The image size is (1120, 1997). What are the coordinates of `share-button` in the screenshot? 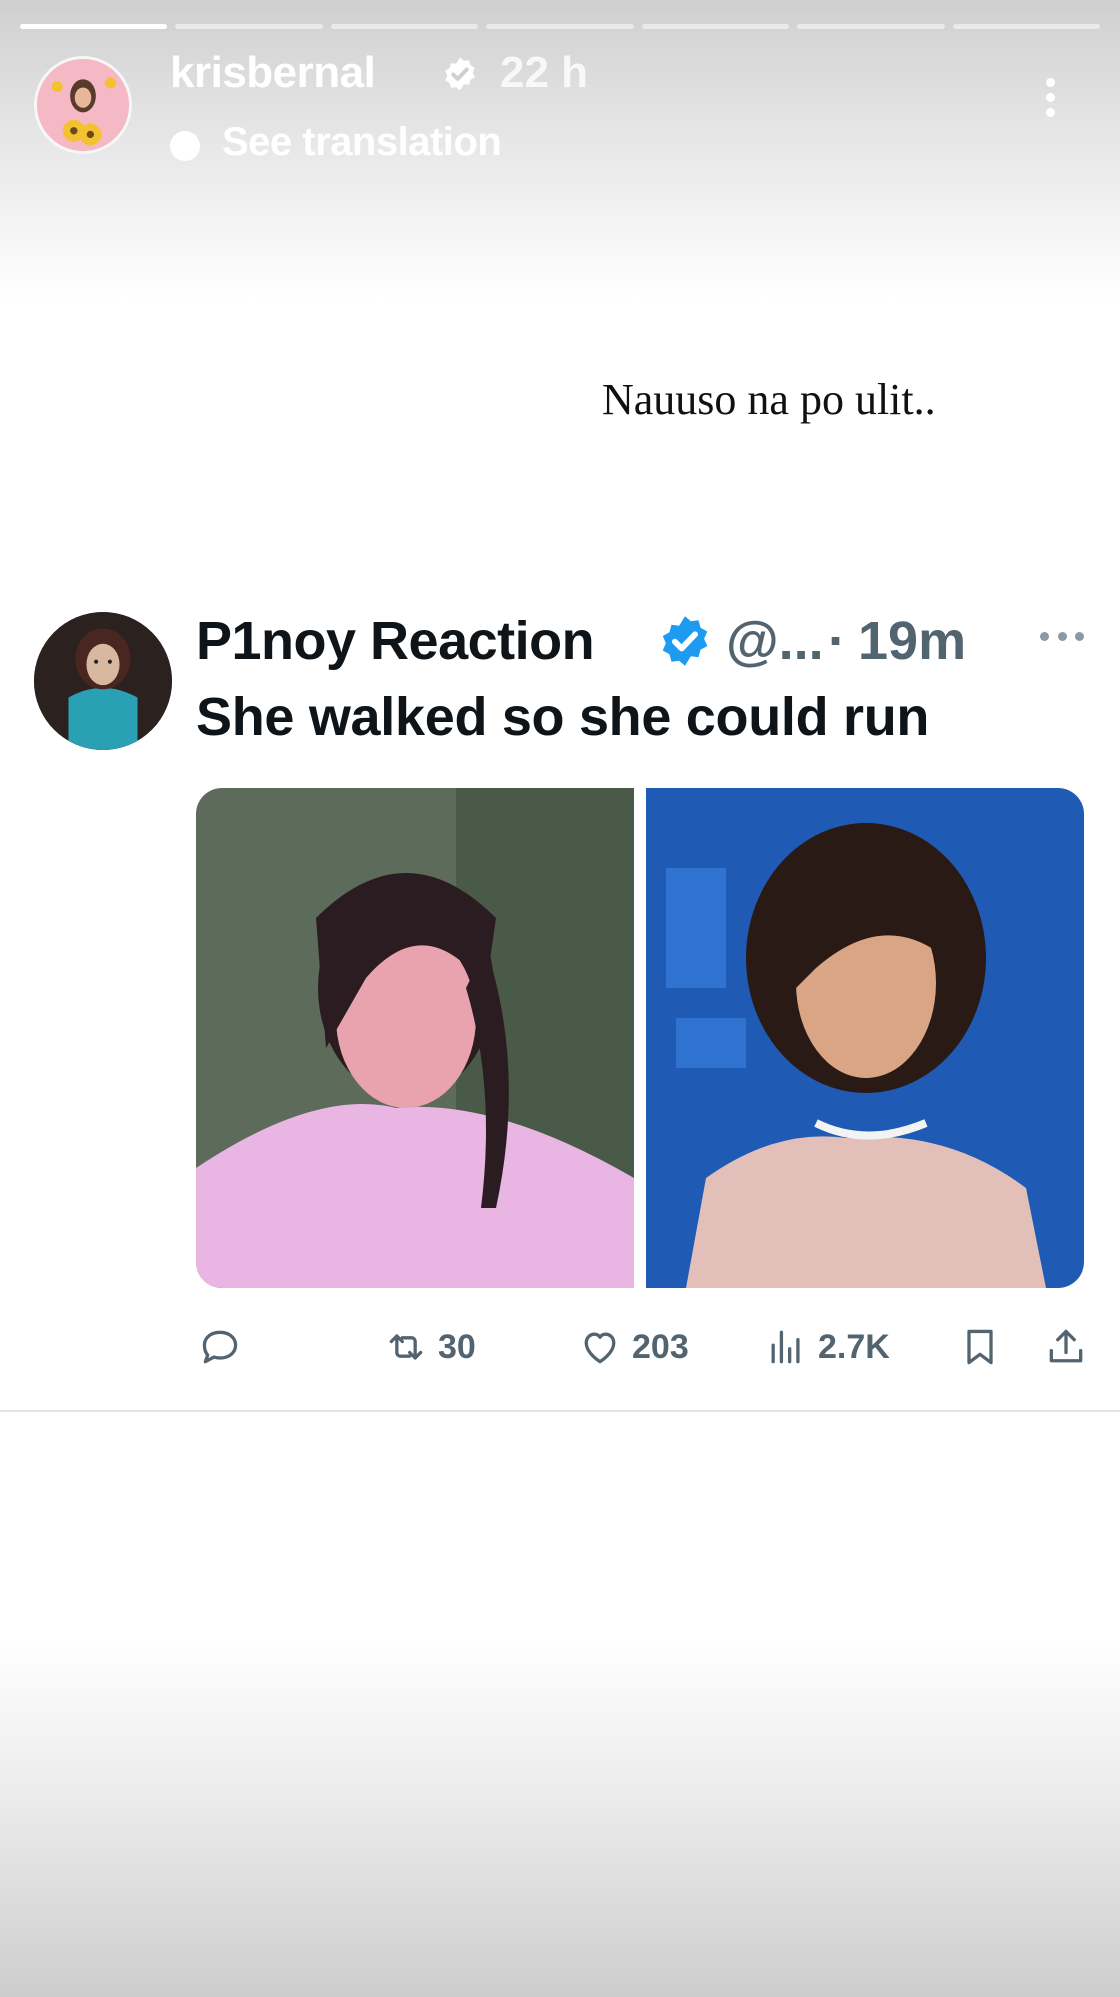 It's located at (1066, 1347).